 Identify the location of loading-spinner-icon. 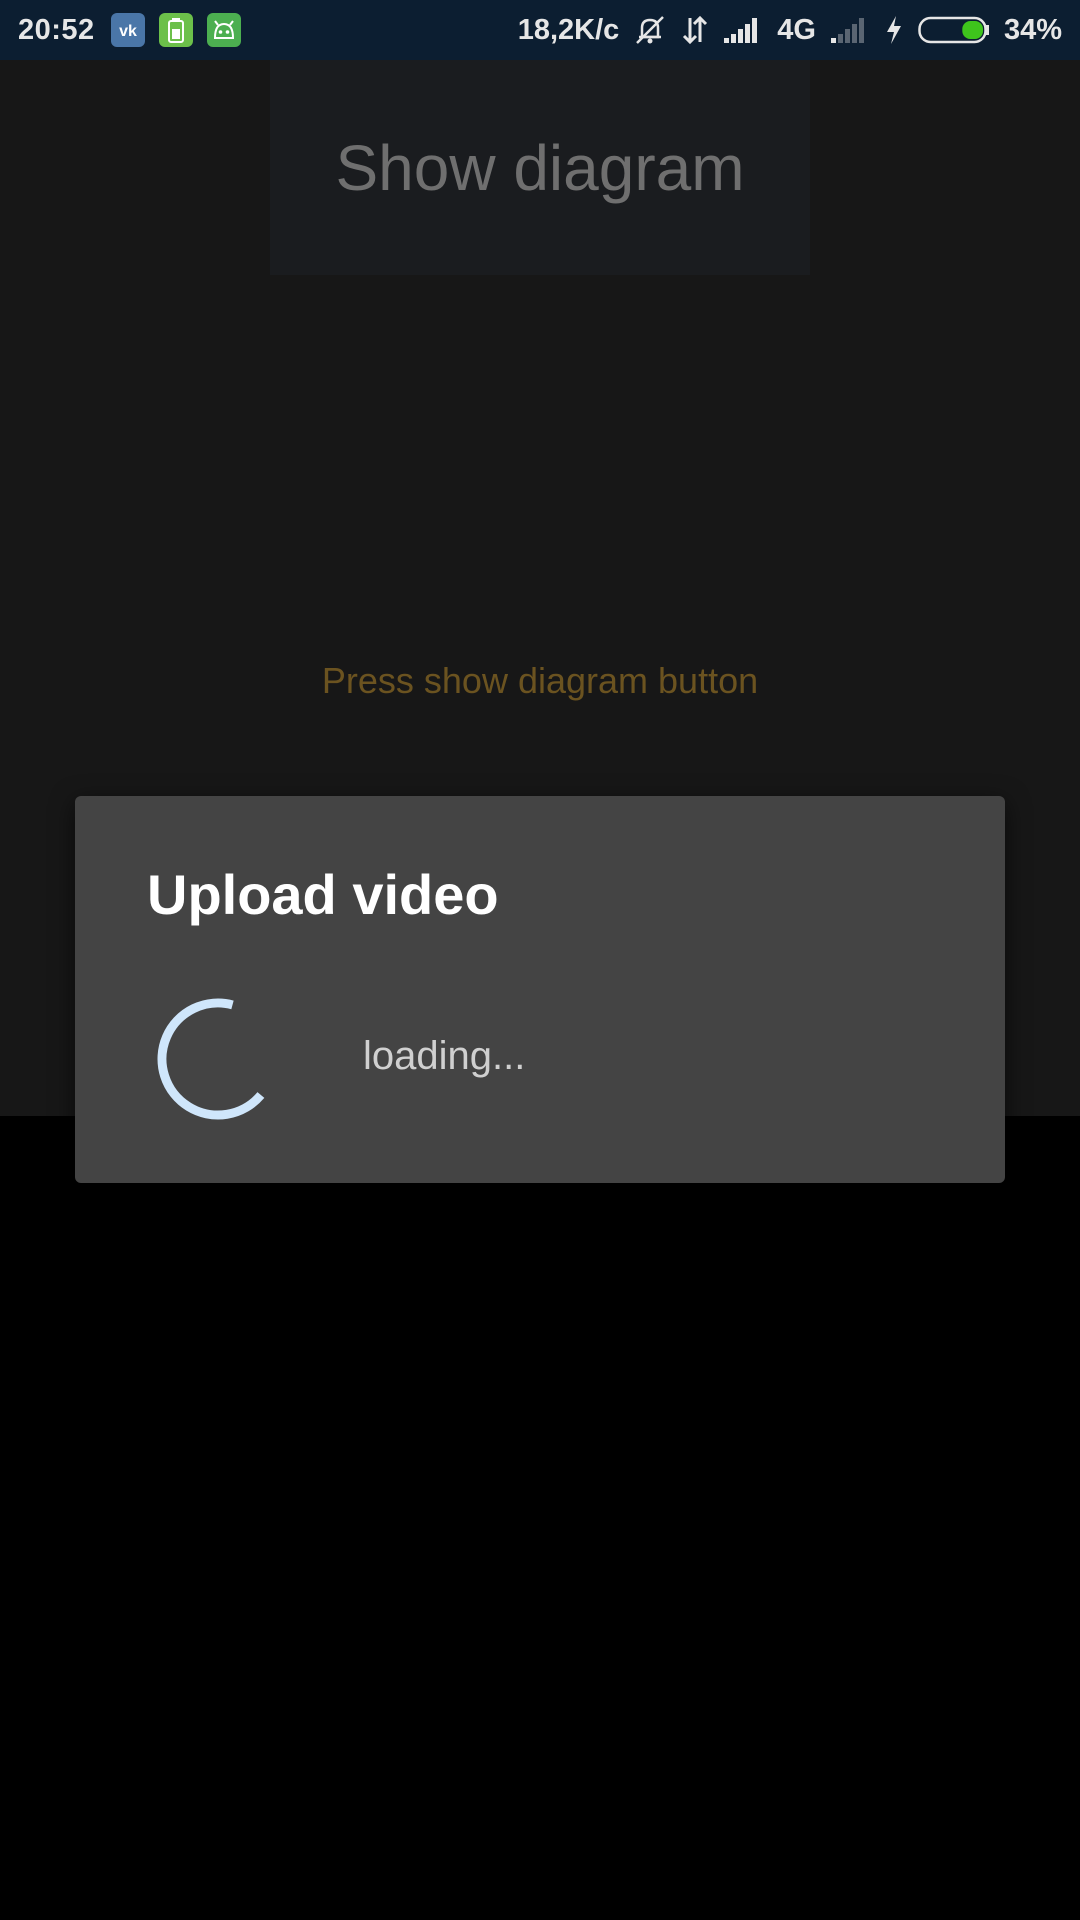
(218, 1059).